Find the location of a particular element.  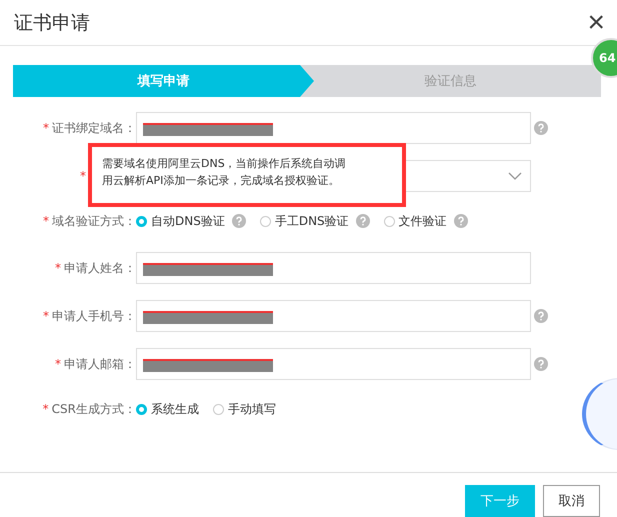

option-label: 自动DNS验证 is located at coordinates (188, 221).